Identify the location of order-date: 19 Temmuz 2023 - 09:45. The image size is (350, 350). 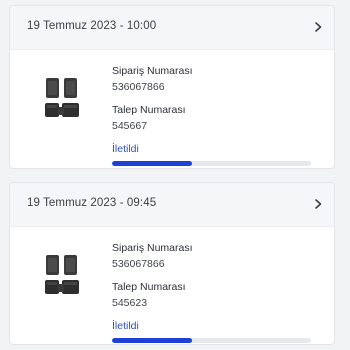
(92, 203).